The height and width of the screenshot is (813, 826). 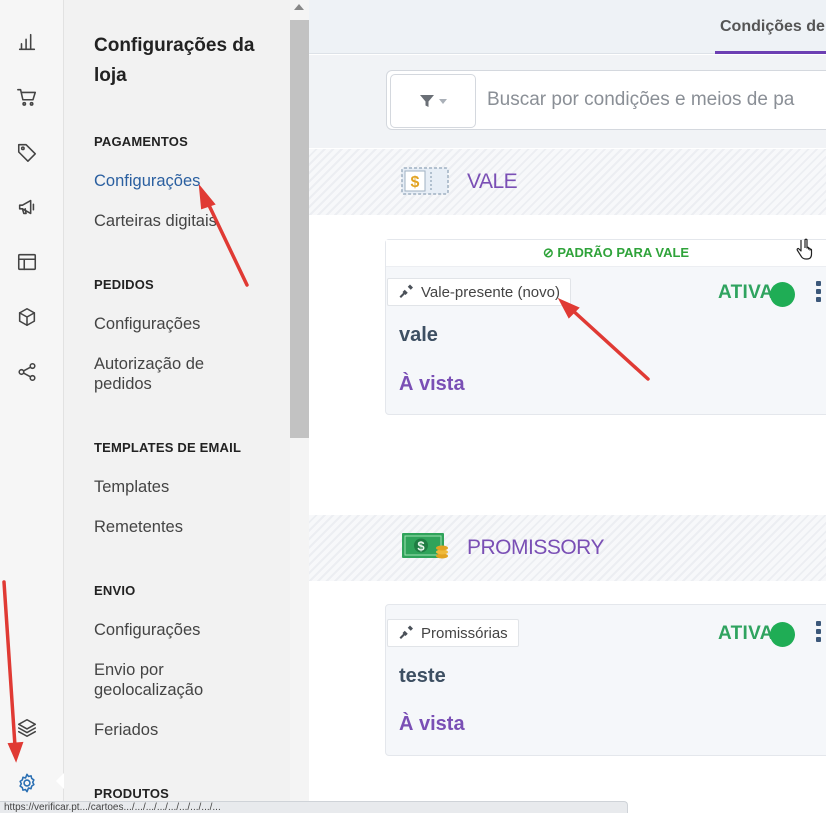 I want to click on default-badge: ⊘ PADRÃO PARA VALE, so click(x=606, y=253).